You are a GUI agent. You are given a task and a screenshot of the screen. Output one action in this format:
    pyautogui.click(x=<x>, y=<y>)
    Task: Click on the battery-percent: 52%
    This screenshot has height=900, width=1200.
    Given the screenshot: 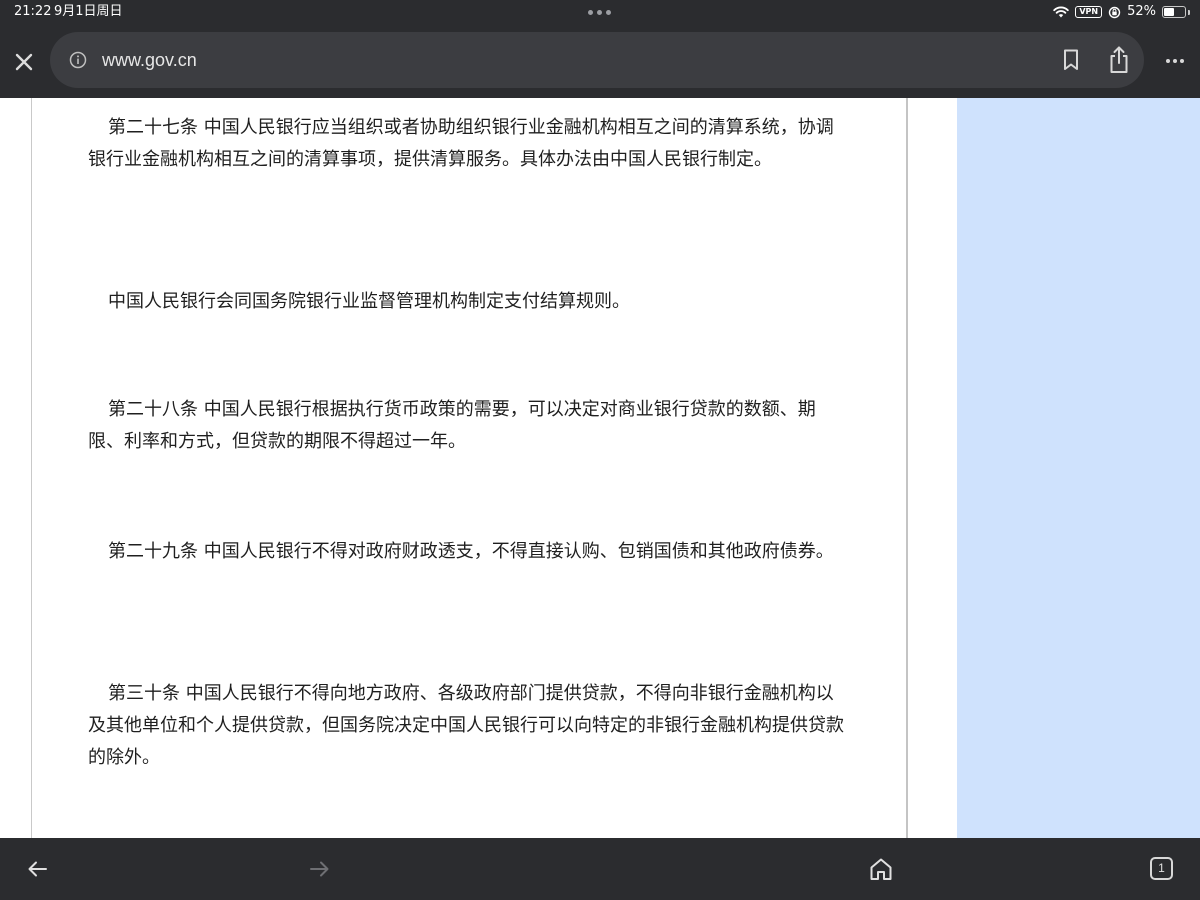 What is the action you would take?
    pyautogui.click(x=1141, y=11)
    